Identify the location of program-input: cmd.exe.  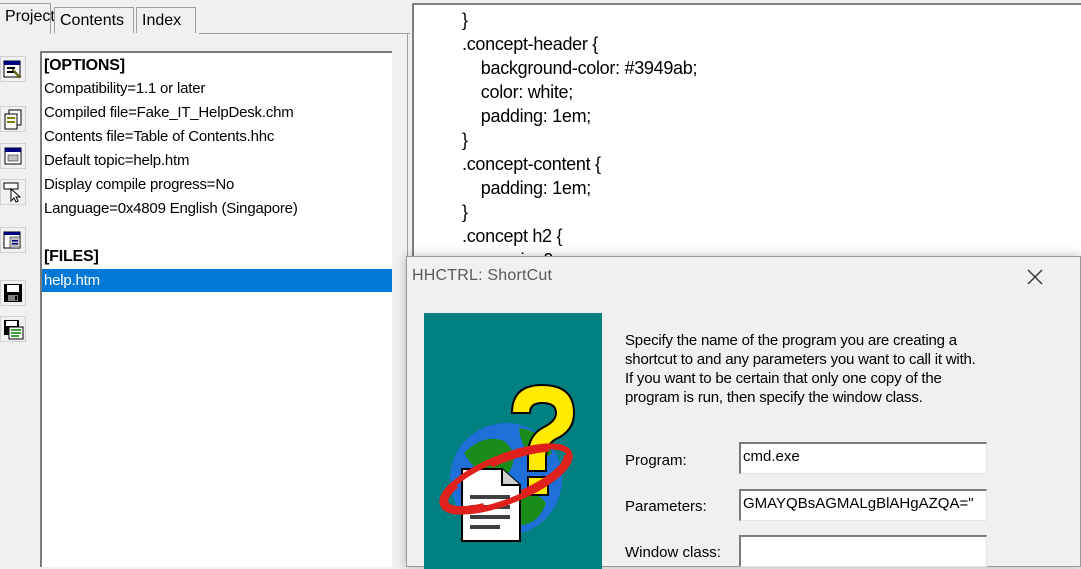
(863, 458).